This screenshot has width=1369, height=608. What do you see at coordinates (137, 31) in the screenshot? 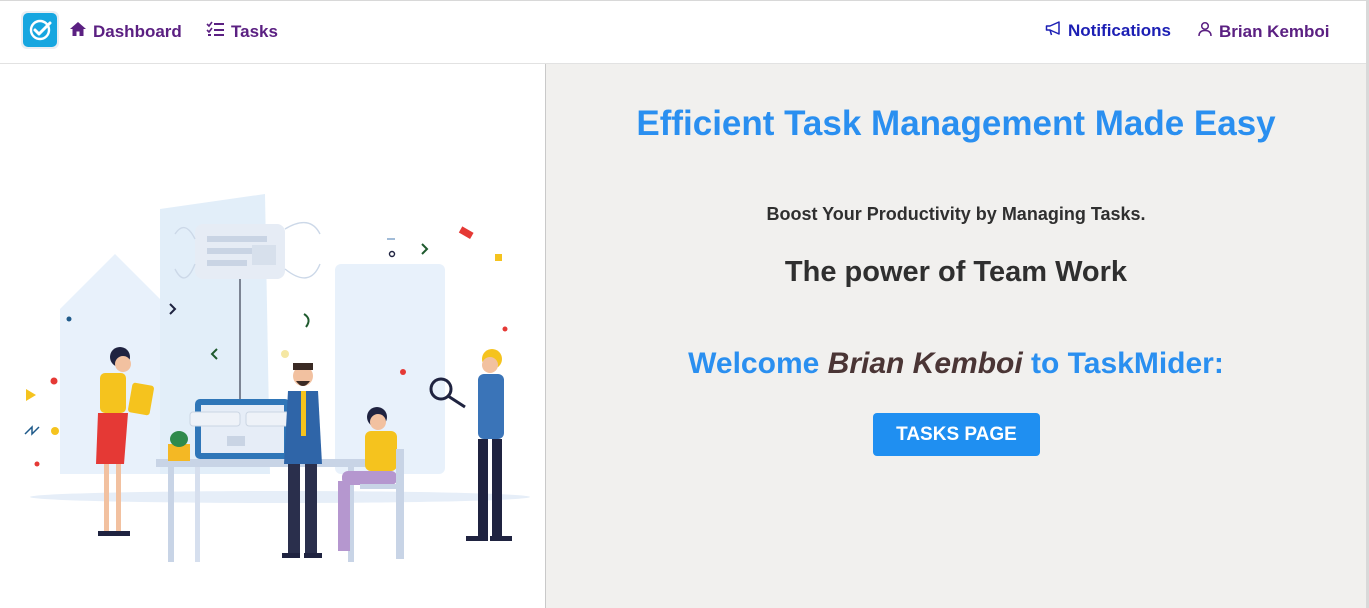
I see `nav-dashboard-label: Dashboard` at bounding box center [137, 31].